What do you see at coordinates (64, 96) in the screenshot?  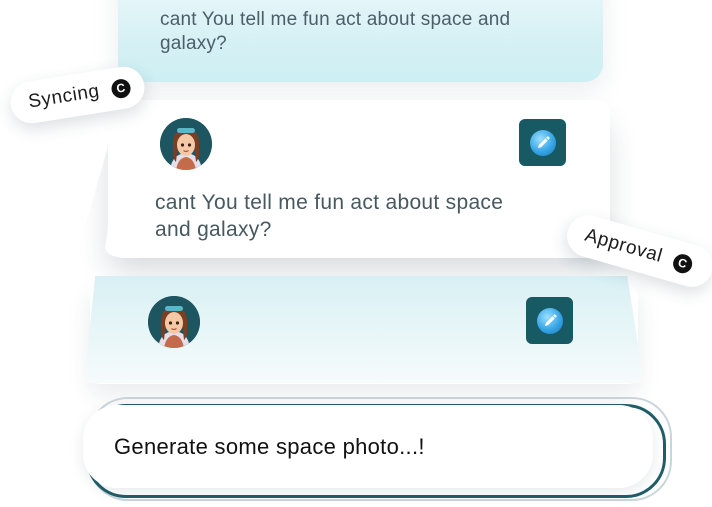 I see `tag-label: Syncing` at bounding box center [64, 96].